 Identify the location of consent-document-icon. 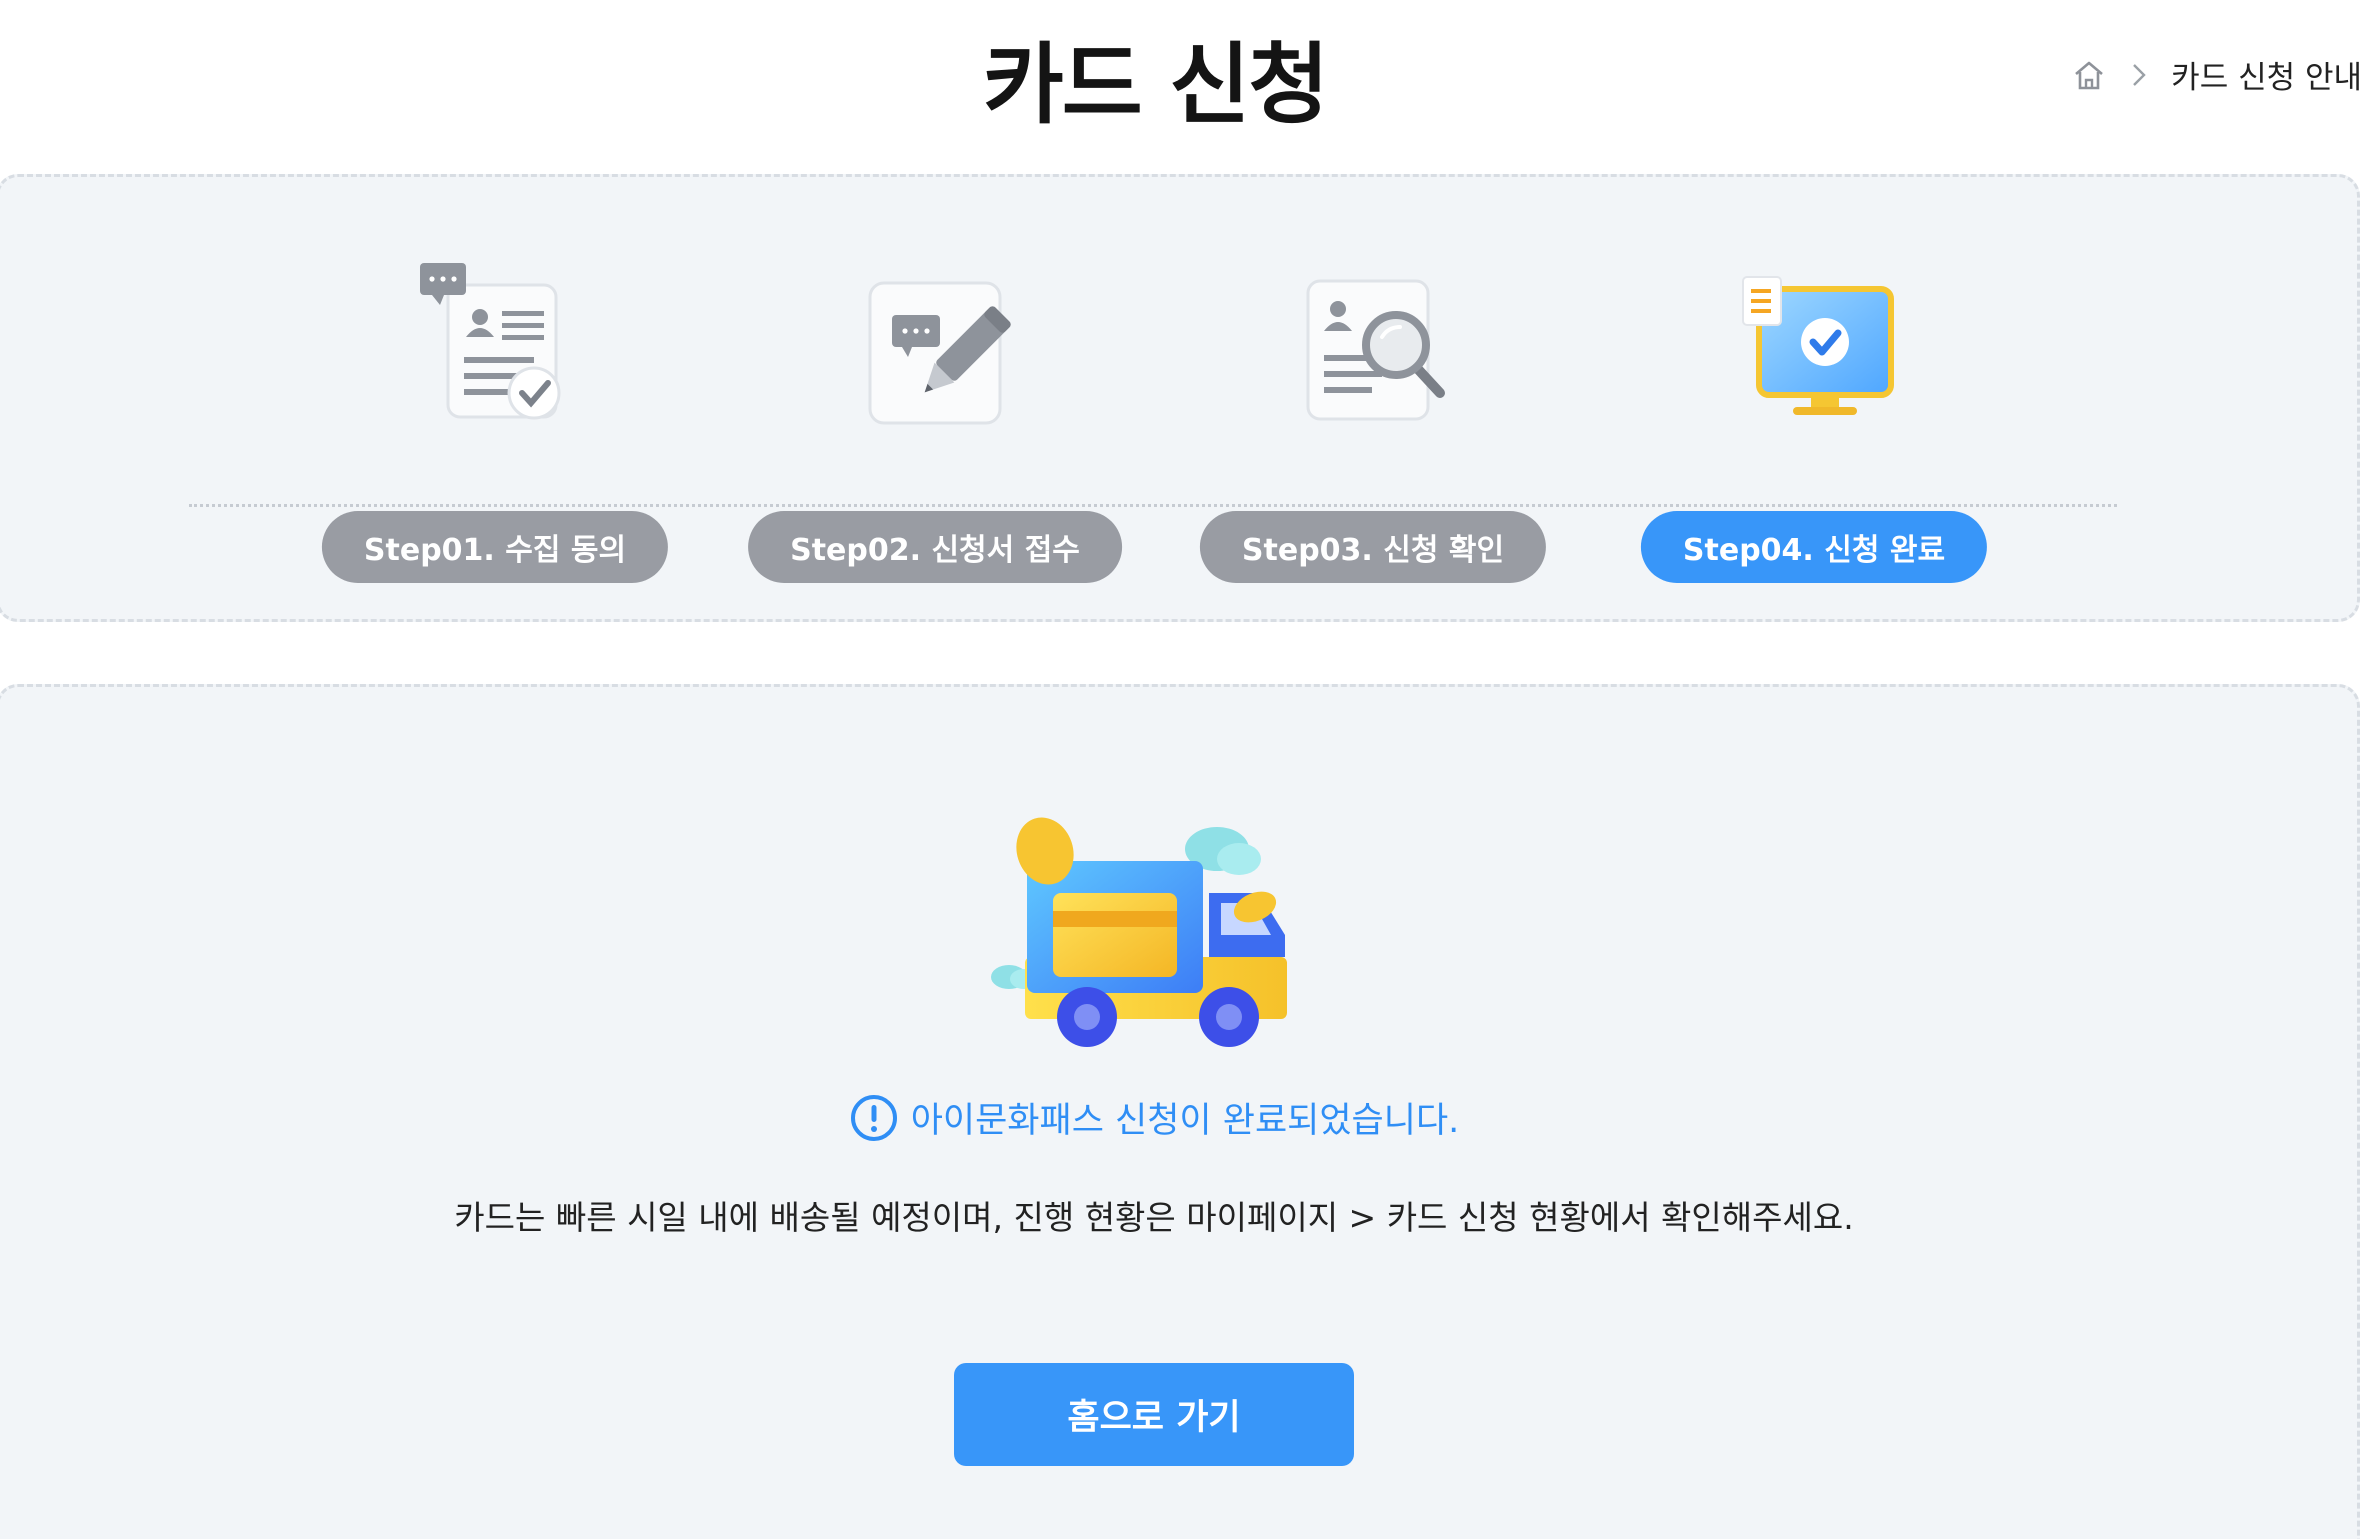
(490, 341).